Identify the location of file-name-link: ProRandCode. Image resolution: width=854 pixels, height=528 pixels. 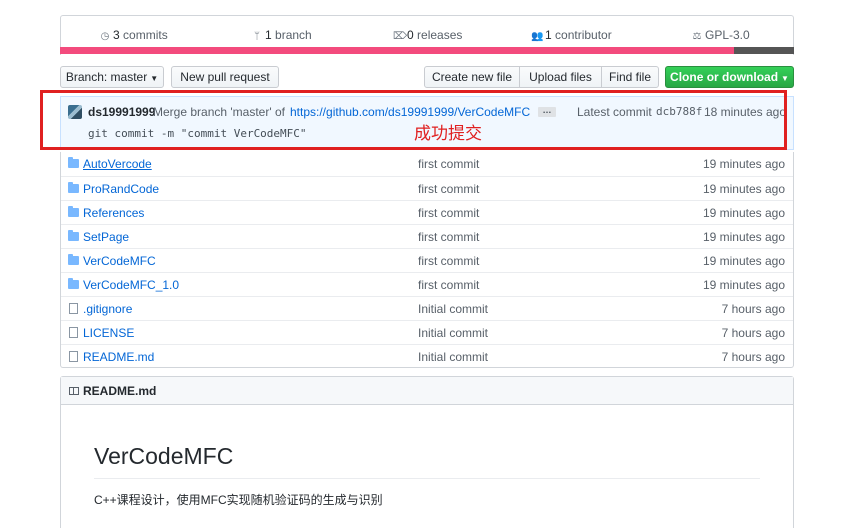
(121, 189).